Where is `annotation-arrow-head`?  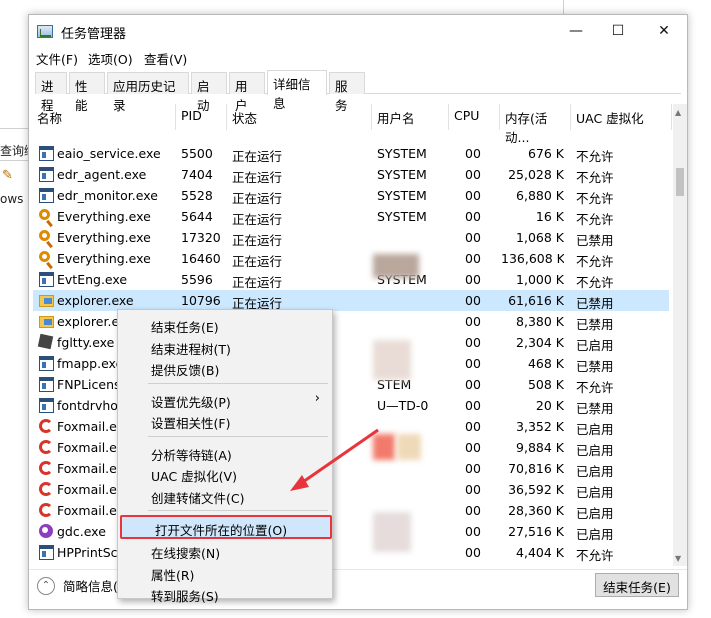 annotation-arrow-head is located at coordinates (299, 483).